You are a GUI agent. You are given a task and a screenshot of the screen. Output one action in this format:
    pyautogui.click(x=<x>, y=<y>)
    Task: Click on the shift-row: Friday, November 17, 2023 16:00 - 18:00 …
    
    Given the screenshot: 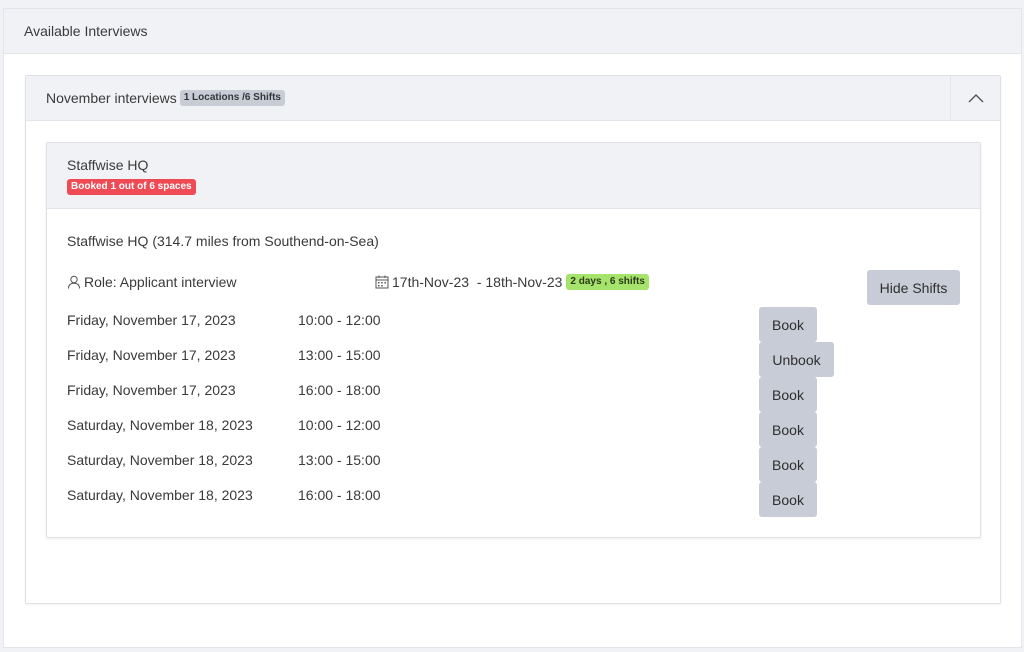 What is the action you would take?
    pyautogui.click(x=497, y=396)
    